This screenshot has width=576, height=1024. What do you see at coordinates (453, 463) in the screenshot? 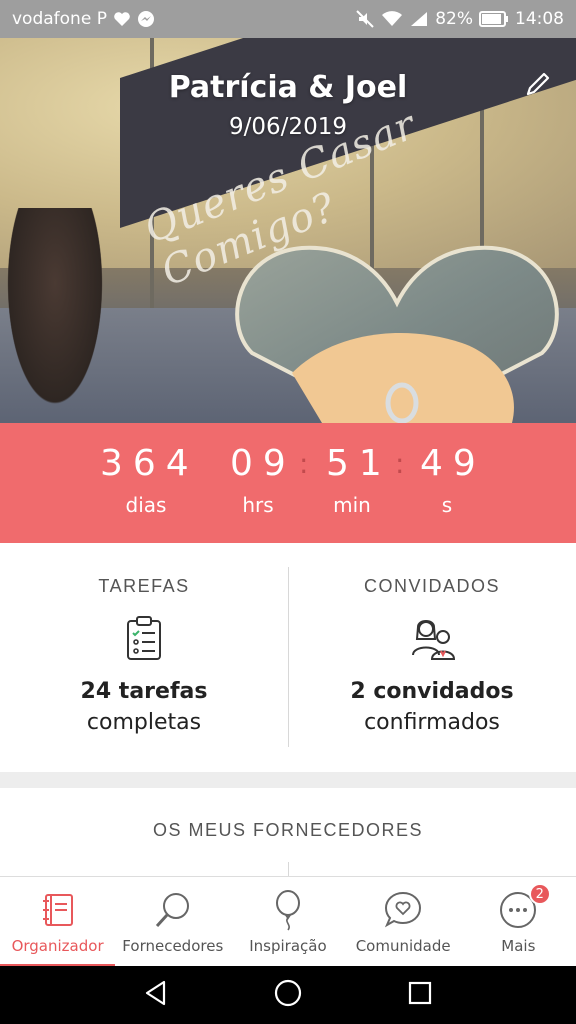
I see `countdown-seconds: 49` at bounding box center [453, 463].